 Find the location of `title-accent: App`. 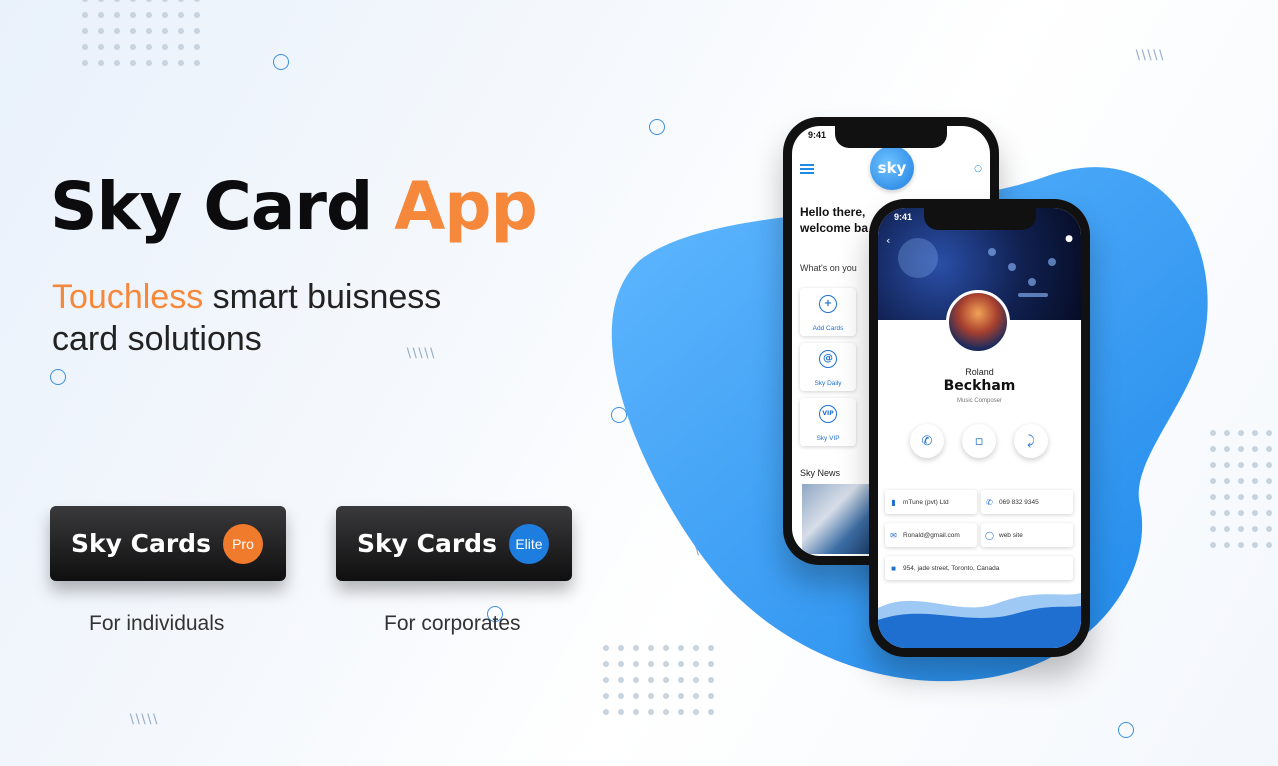

title-accent: App is located at coordinates (466, 206).